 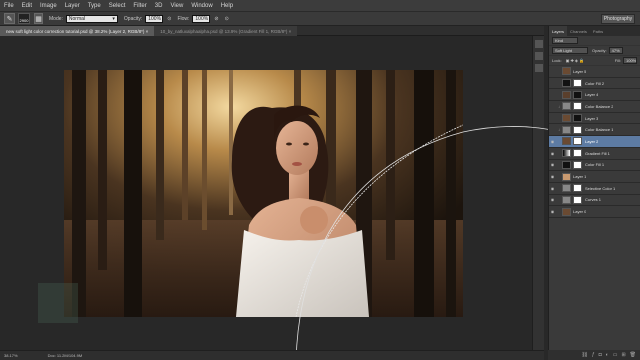 I want to click on panel-tabs: Layers Channels Paths, so click(x=594, y=31).